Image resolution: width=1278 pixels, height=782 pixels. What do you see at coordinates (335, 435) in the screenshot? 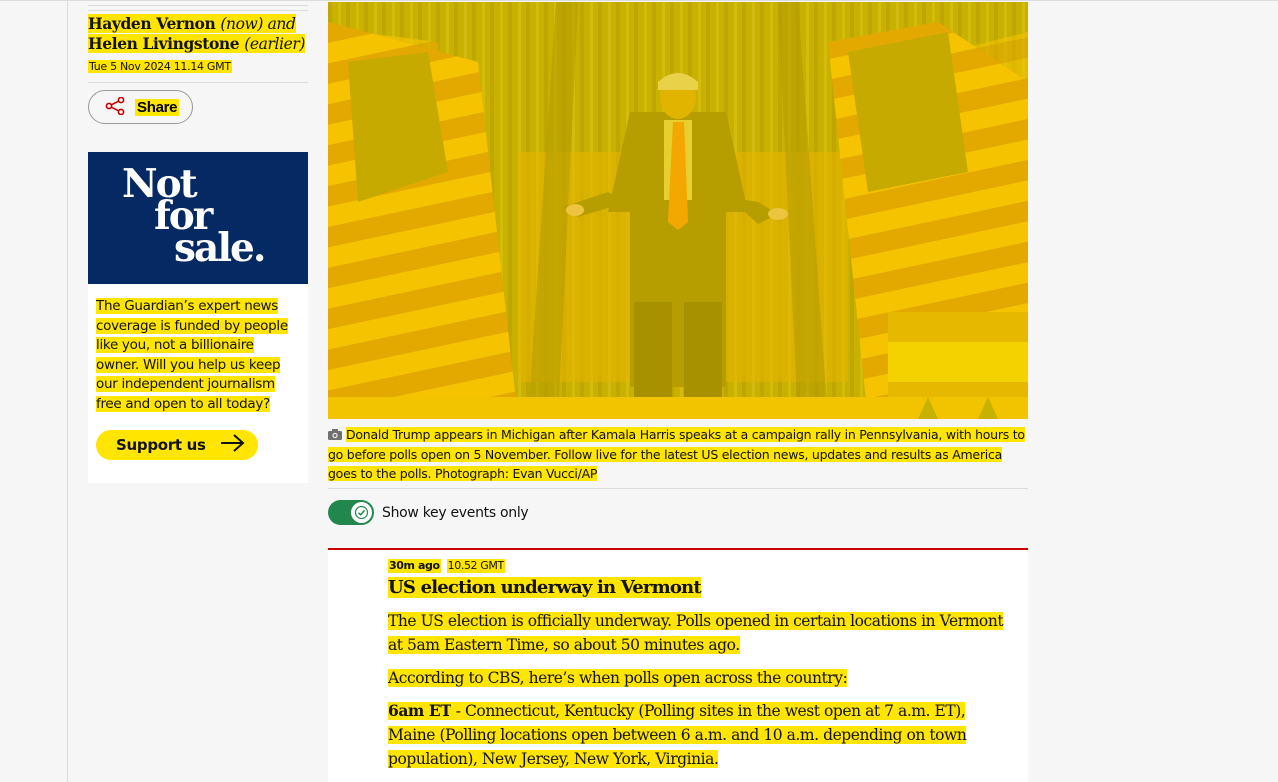
I see `camera-icon` at bounding box center [335, 435].